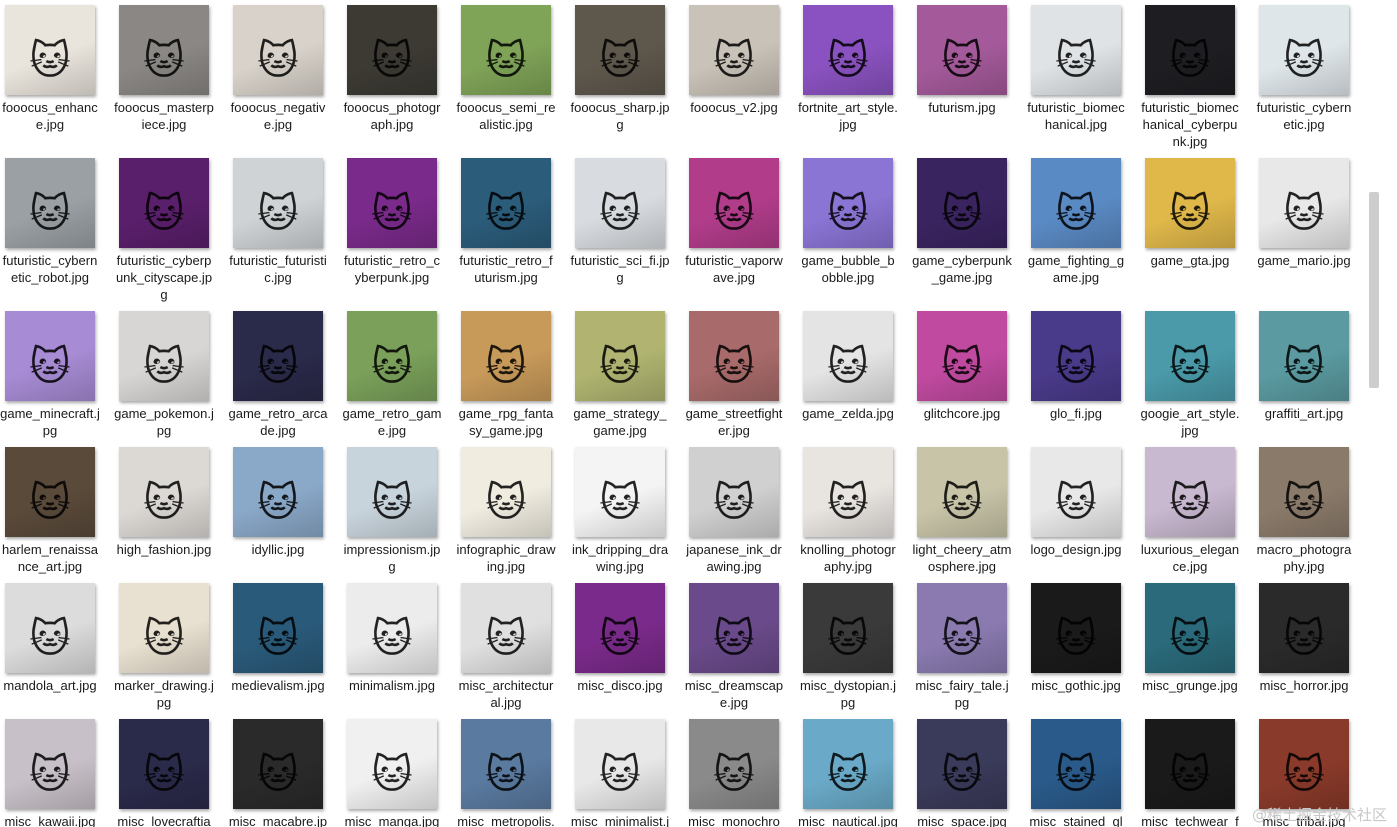  What do you see at coordinates (734, 269) in the screenshot?
I see `file-name-label: futuristic_vaporwave.jpg` at bounding box center [734, 269].